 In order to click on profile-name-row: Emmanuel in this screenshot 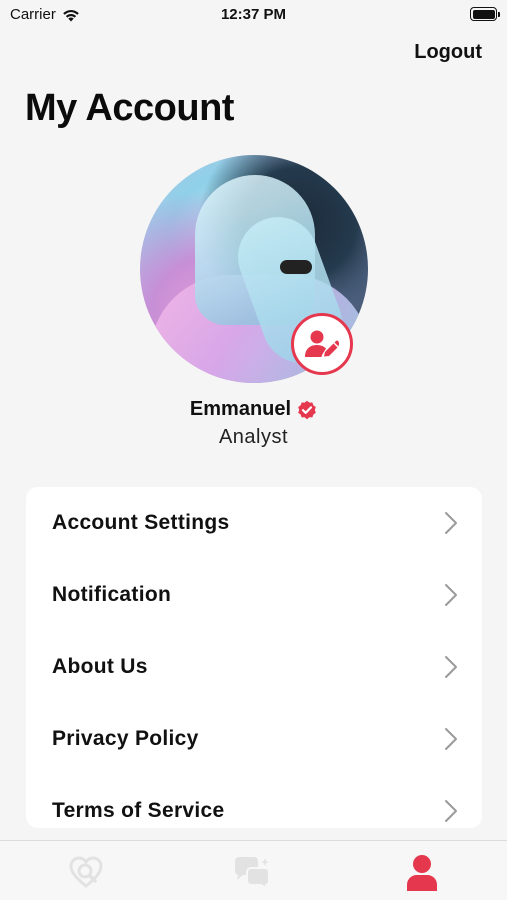, I will do `click(253, 409)`.